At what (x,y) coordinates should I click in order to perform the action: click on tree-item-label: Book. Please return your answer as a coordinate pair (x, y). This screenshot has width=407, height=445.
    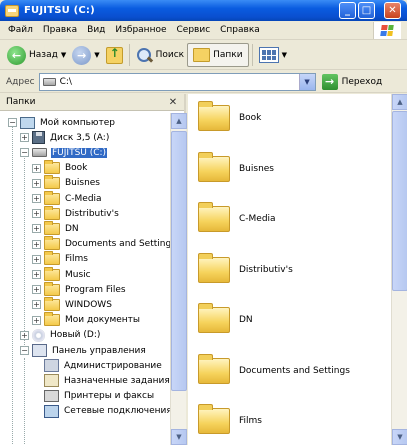
    Looking at the image, I should click on (76, 168).